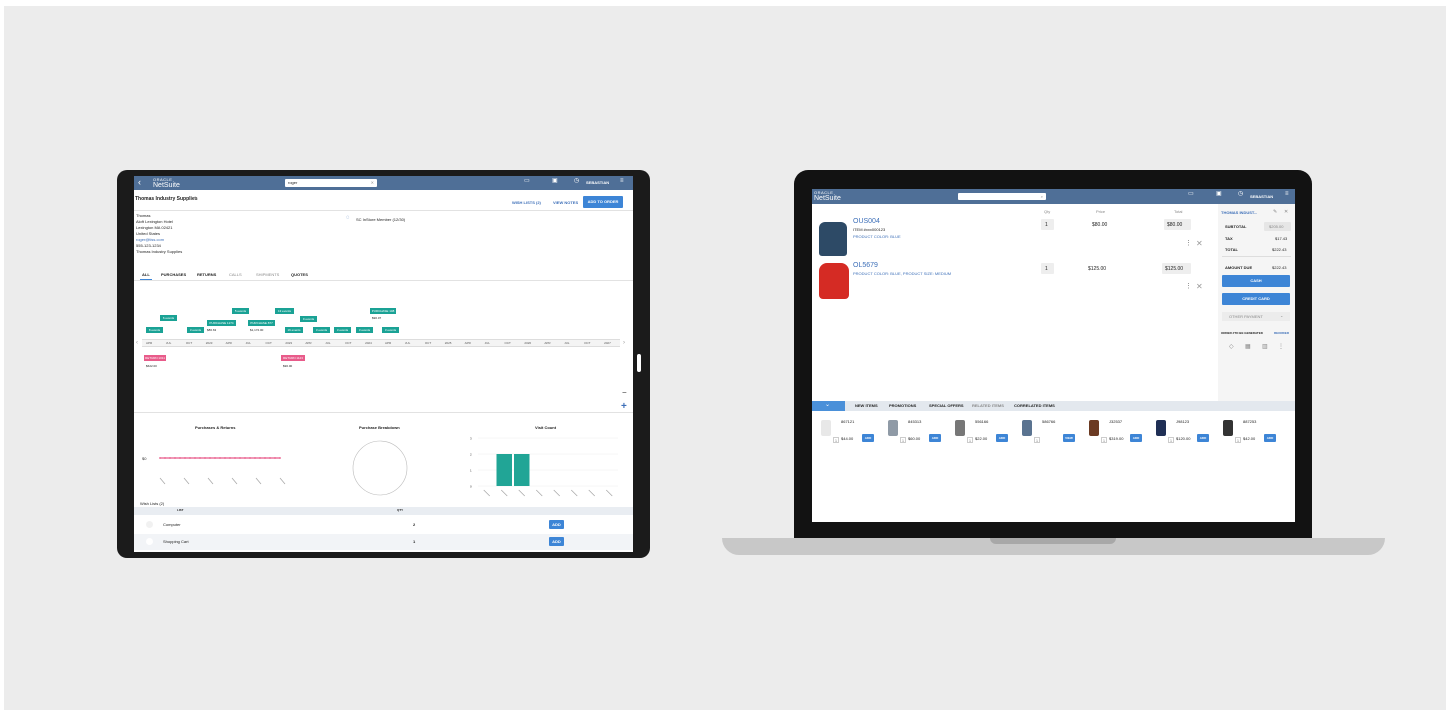 The width and height of the screenshot is (1450, 715). Describe the element at coordinates (240, 311) in the screenshot. I see `timeline-chip: 5 events` at that location.